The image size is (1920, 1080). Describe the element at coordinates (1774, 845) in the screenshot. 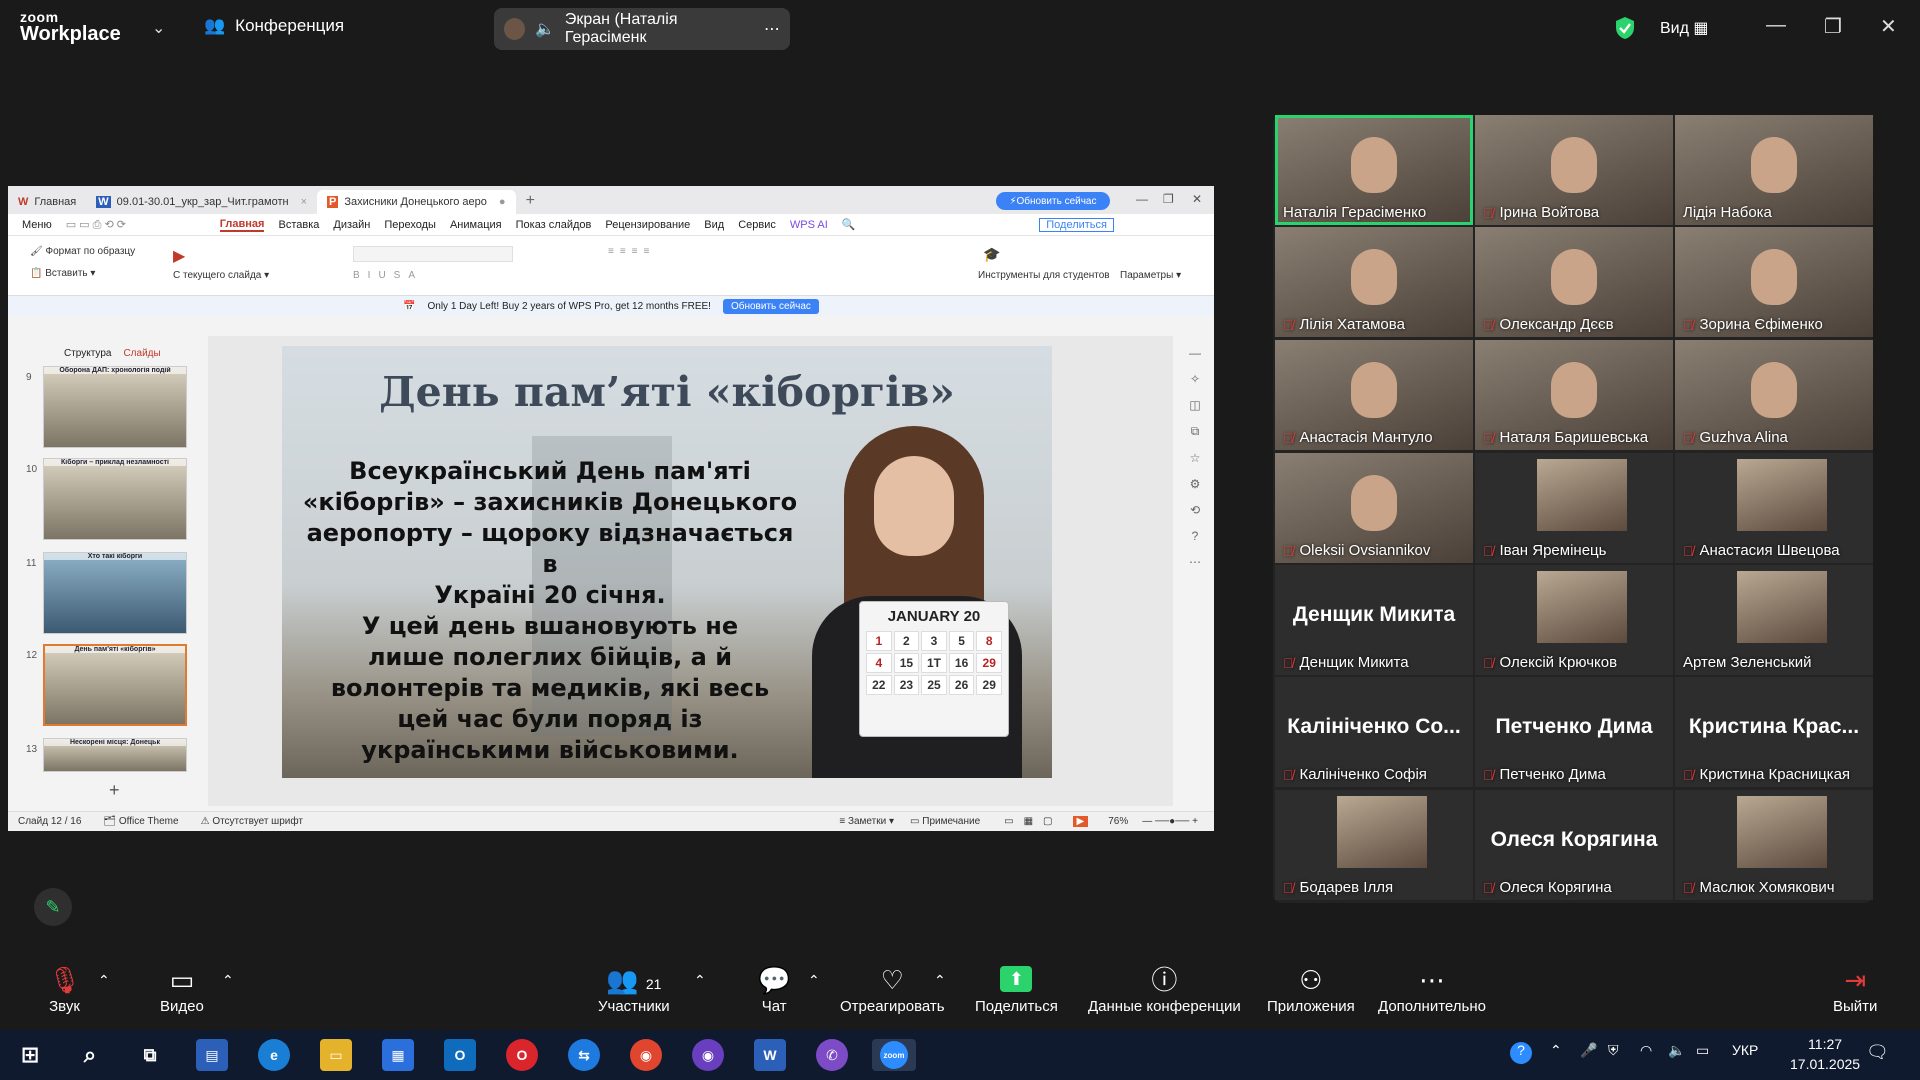

I see `participant-tile: 🎙̸ Маслюк Хомякович` at that location.